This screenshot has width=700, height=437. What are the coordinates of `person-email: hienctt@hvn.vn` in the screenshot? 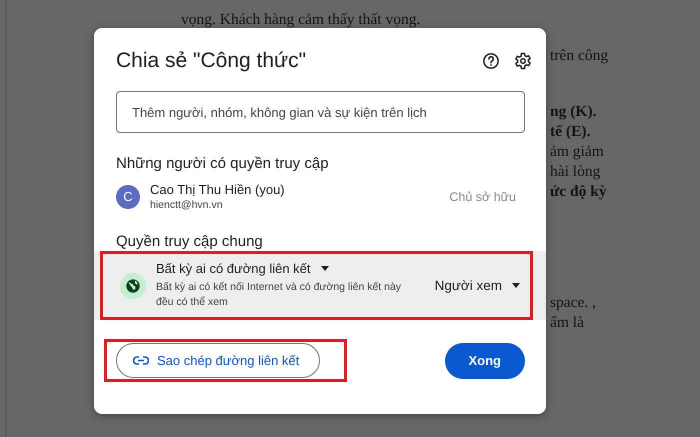 It's located at (187, 205).